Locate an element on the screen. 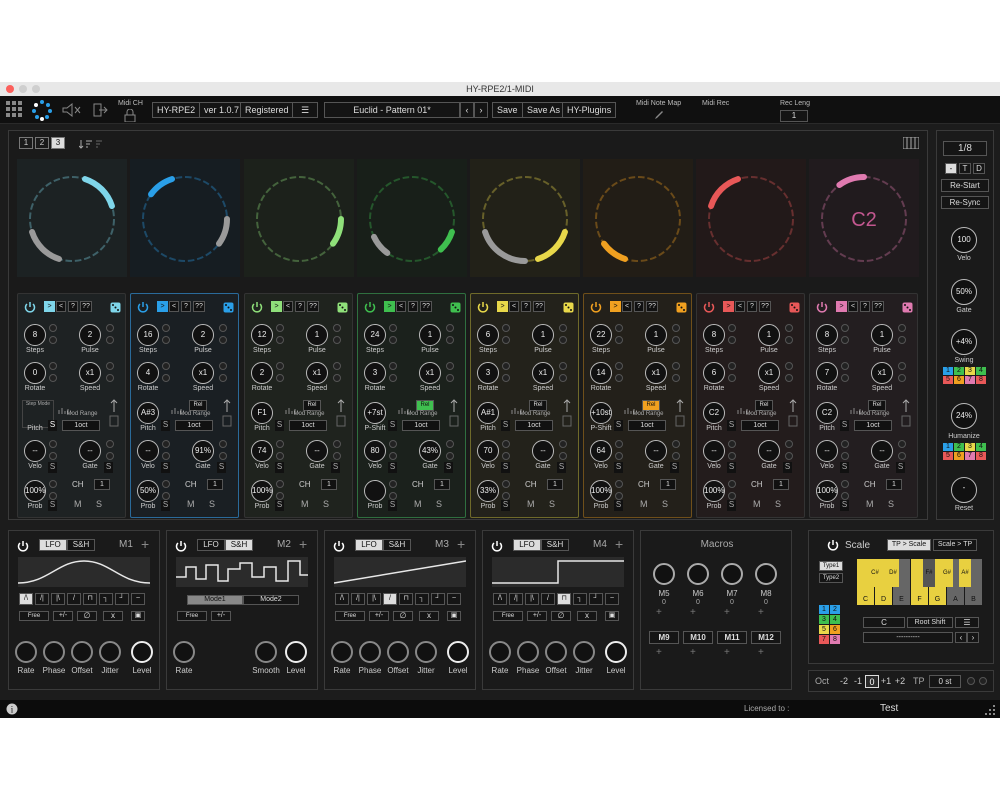 Image resolution: width=1000 pixels, height=800 pixels. lock-icon is located at coordinates (130, 115).